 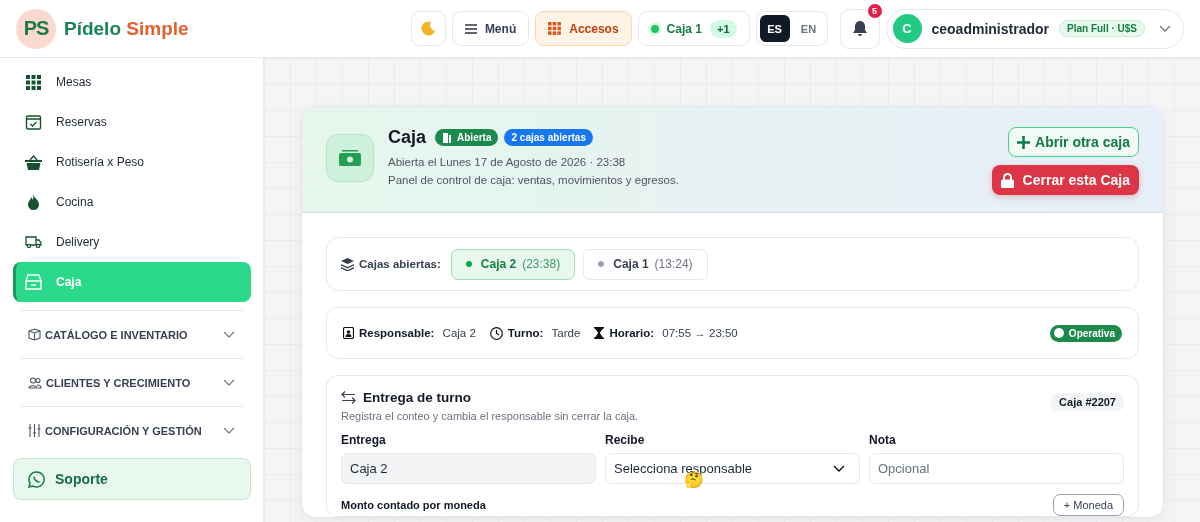 I want to click on info-item: Turno: Tarde, so click(x=535, y=333).